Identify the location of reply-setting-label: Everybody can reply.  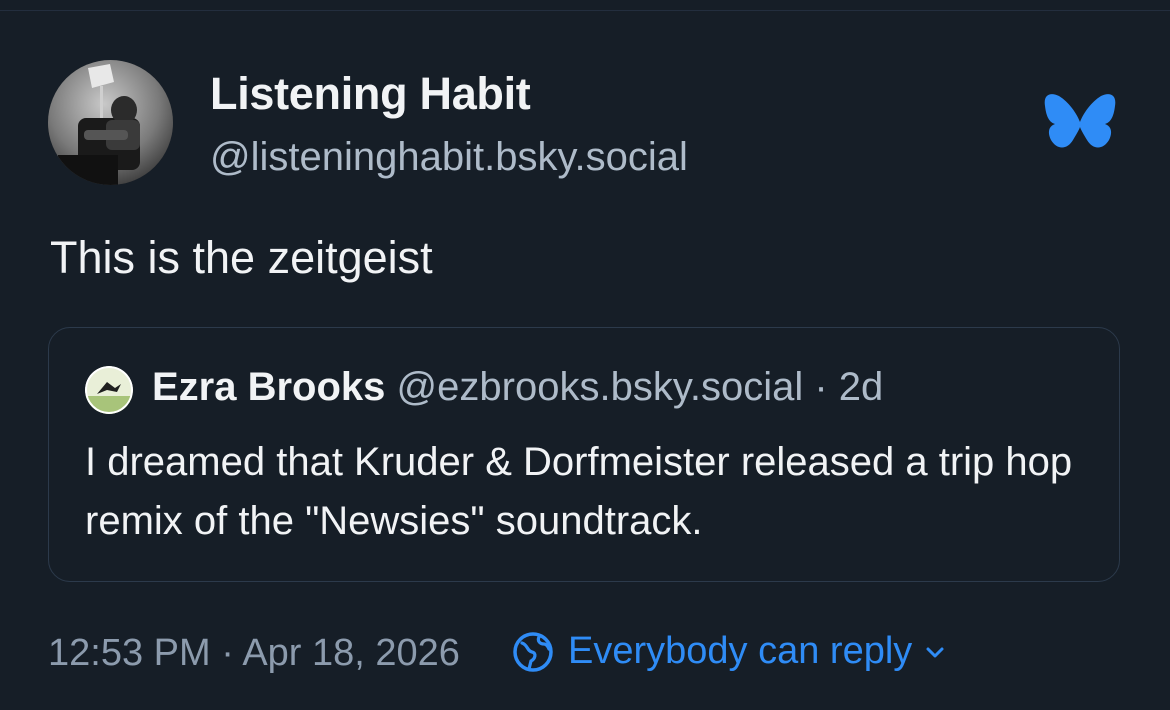
(740, 651).